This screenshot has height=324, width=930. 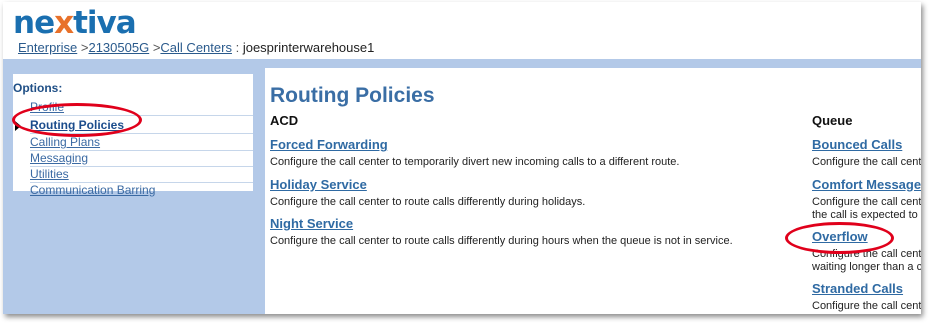 I want to click on stranded-calls-link: Stranded Calls, so click(x=857, y=288).